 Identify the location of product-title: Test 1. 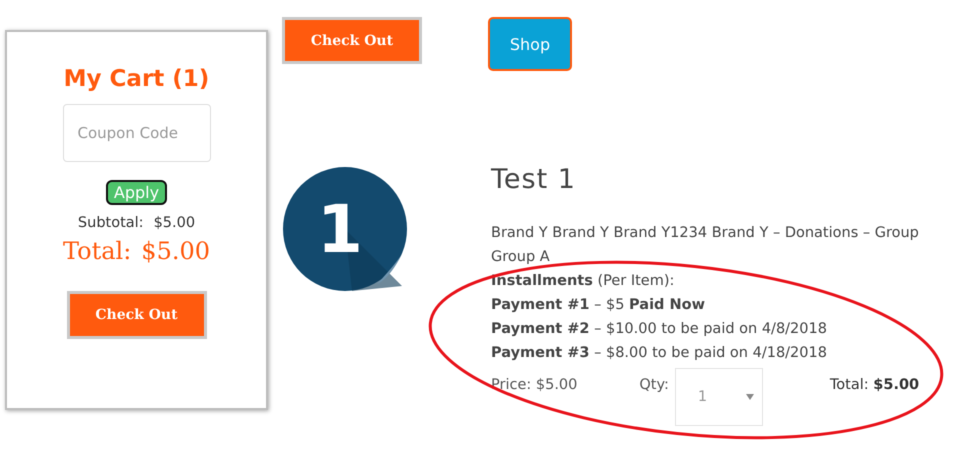
(534, 179).